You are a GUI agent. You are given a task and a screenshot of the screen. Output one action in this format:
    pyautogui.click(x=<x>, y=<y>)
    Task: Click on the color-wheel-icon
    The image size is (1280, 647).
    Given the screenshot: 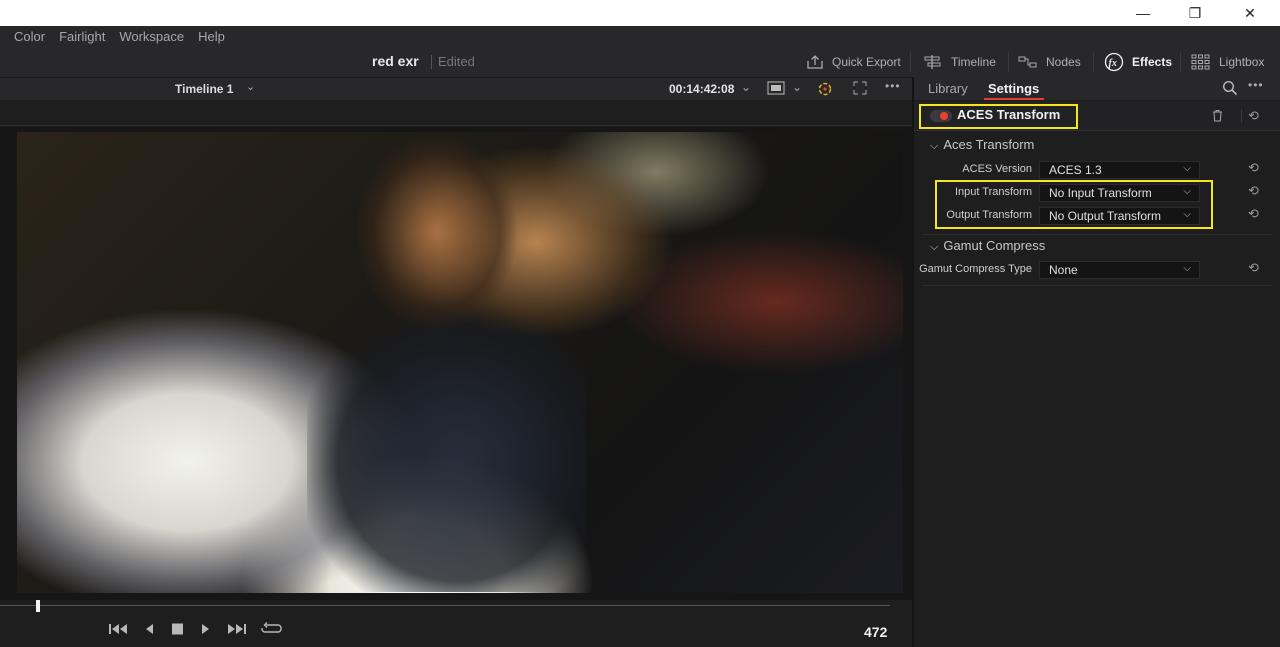 What is the action you would take?
    pyautogui.click(x=825, y=90)
    